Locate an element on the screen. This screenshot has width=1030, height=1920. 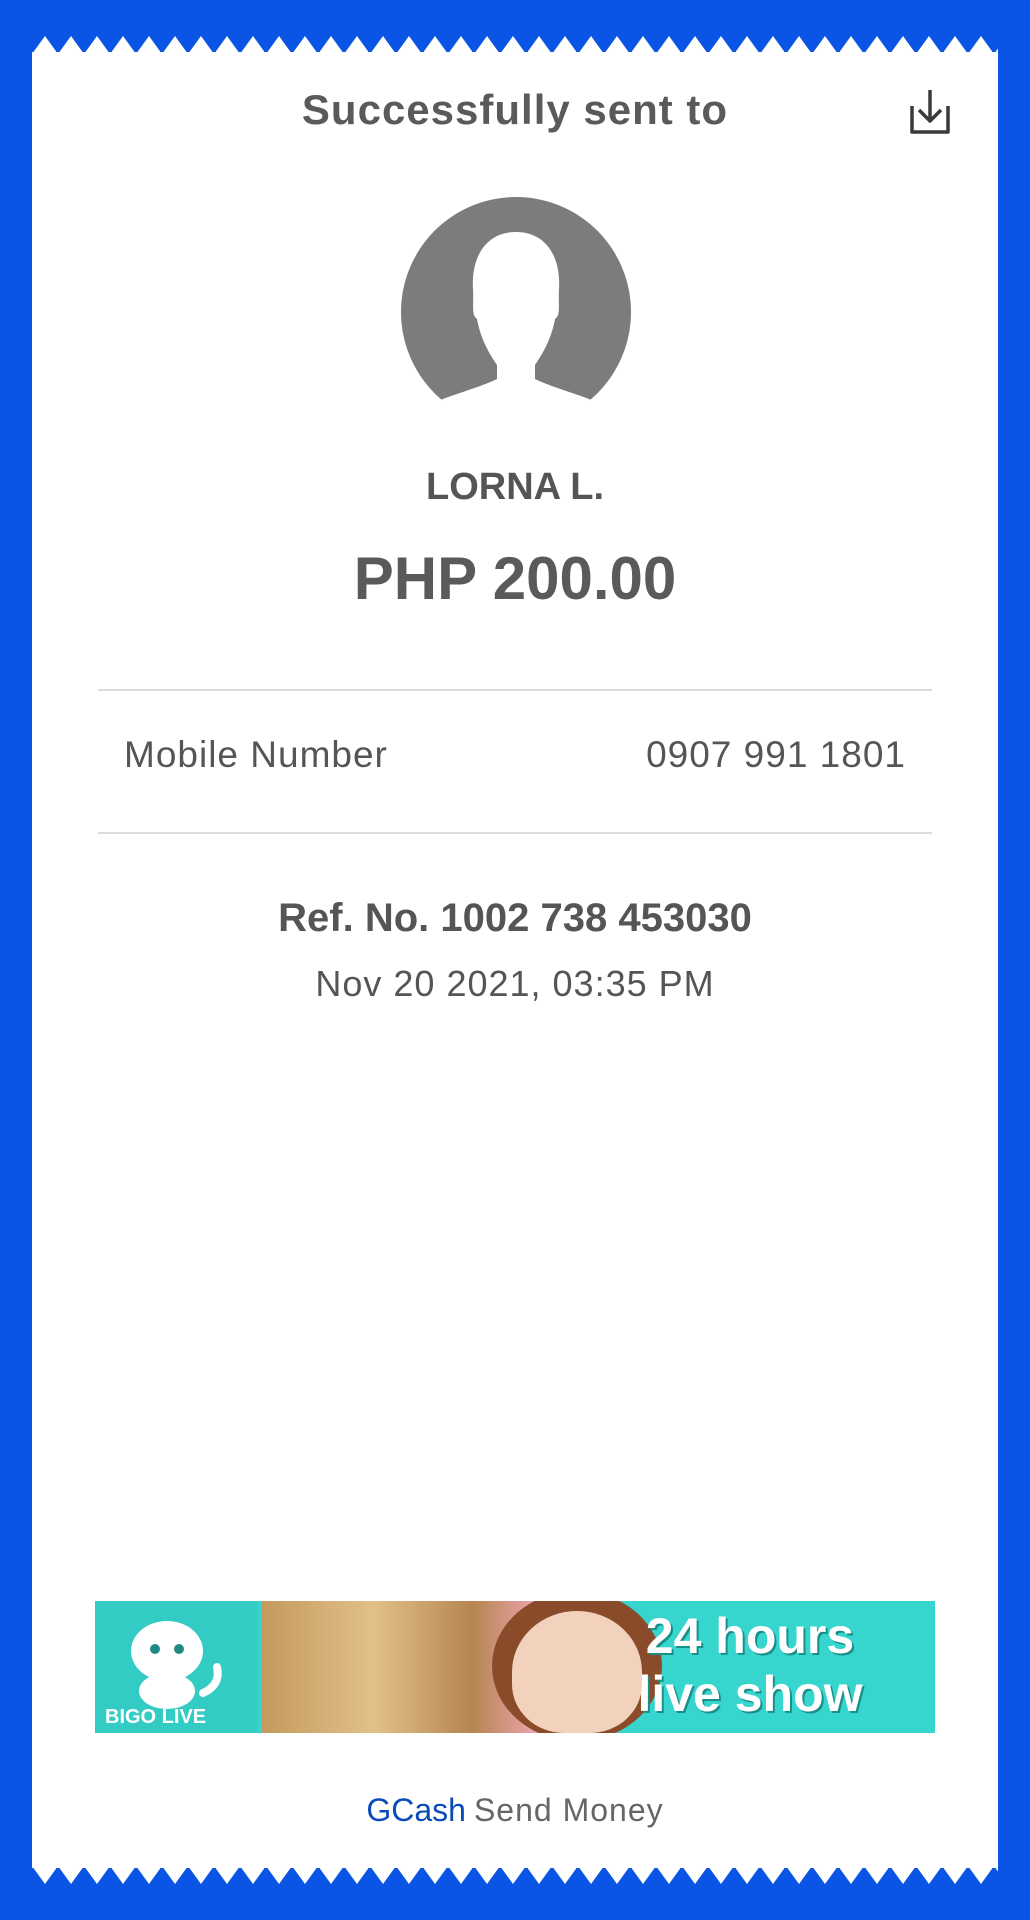
download-button is located at coordinates (930, 112).